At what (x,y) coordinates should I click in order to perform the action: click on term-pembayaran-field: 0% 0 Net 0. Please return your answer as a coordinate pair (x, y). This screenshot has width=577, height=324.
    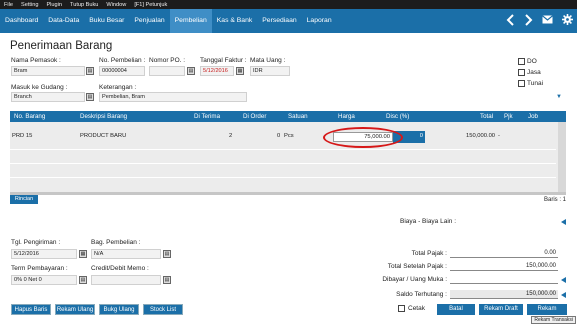
    Looking at the image, I should click on (44, 280).